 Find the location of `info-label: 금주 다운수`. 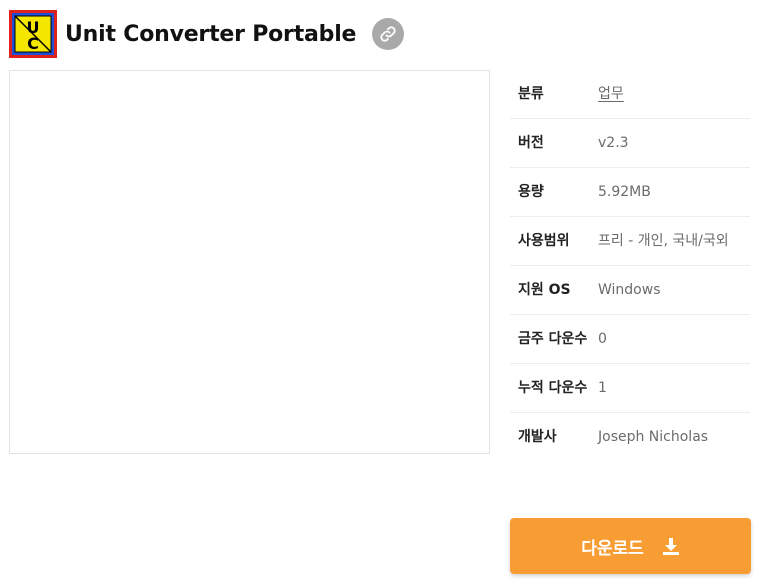

info-label: 금주 다운수 is located at coordinates (553, 339).